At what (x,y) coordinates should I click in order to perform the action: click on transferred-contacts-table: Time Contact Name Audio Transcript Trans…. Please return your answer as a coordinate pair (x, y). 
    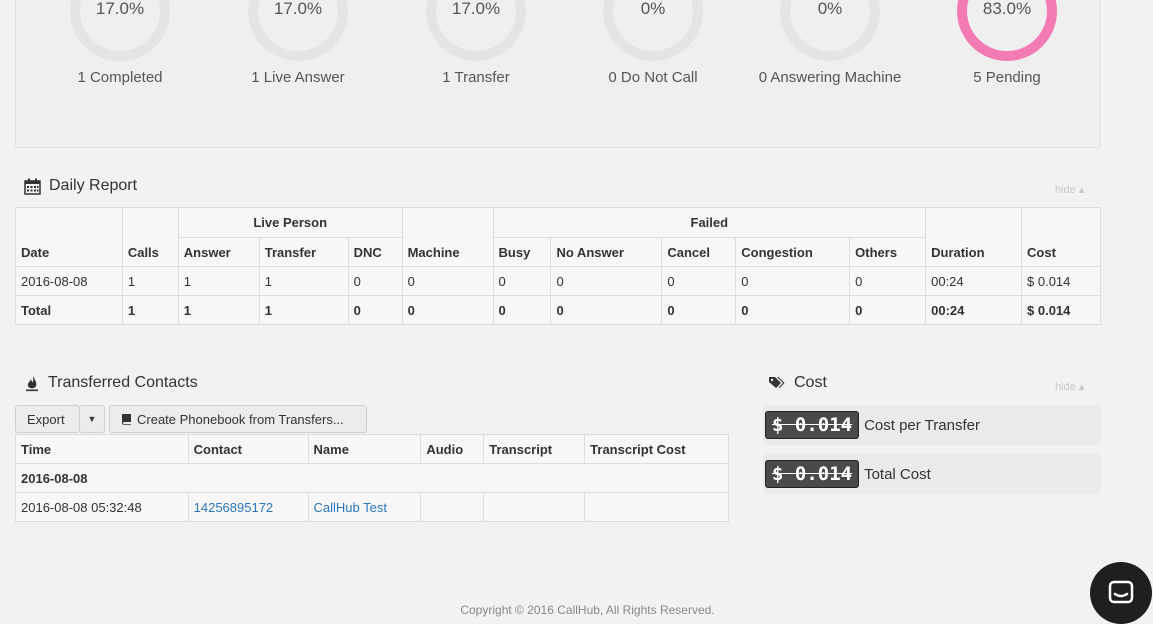
    Looking at the image, I should click on (372, 478).